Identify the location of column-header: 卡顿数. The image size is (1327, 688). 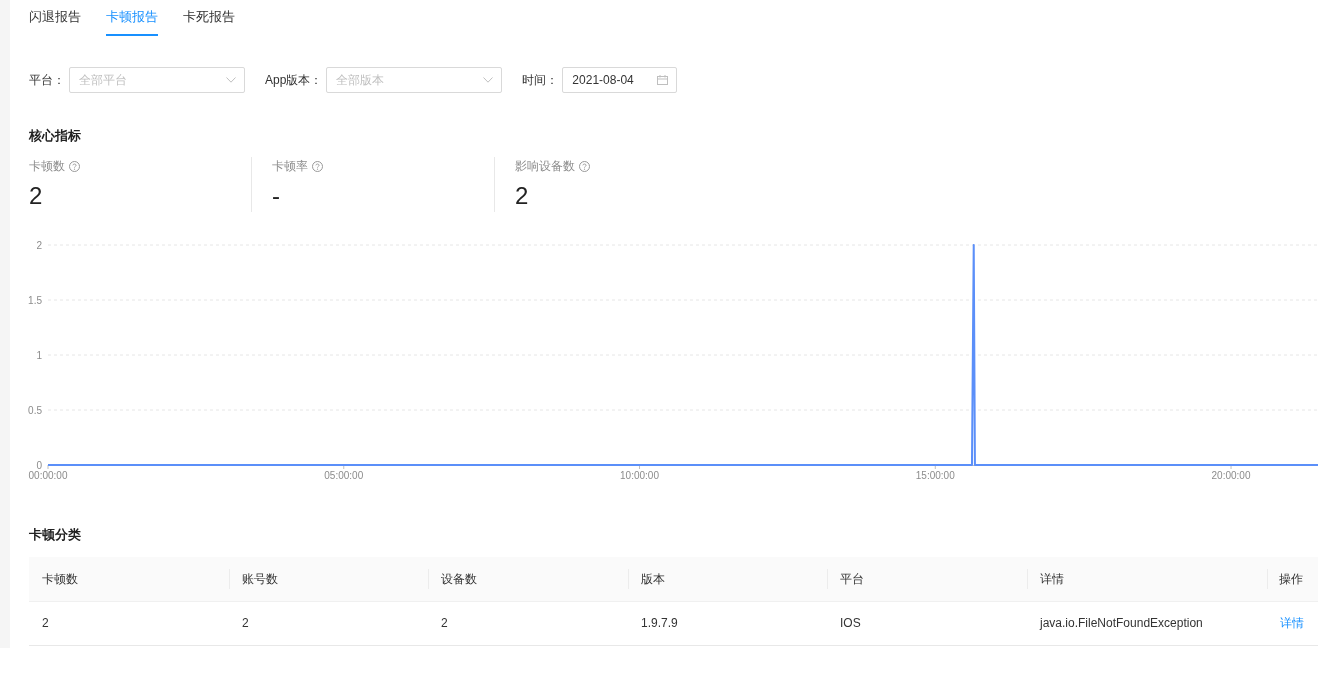
(129, 579).